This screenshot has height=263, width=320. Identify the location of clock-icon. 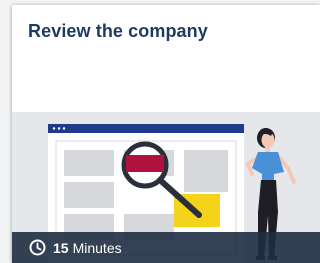
(37, 247).